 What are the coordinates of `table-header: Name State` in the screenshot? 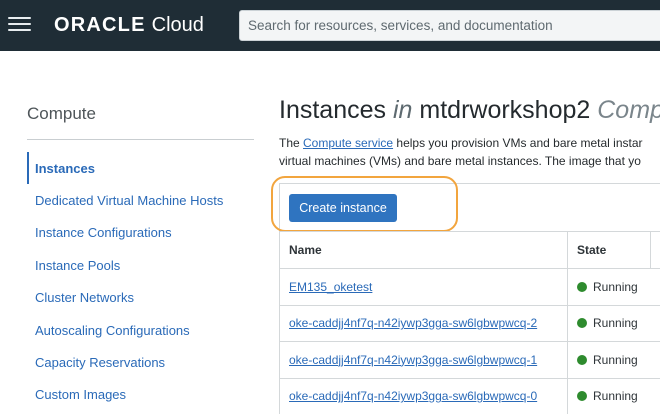 It's located at (470, 250).